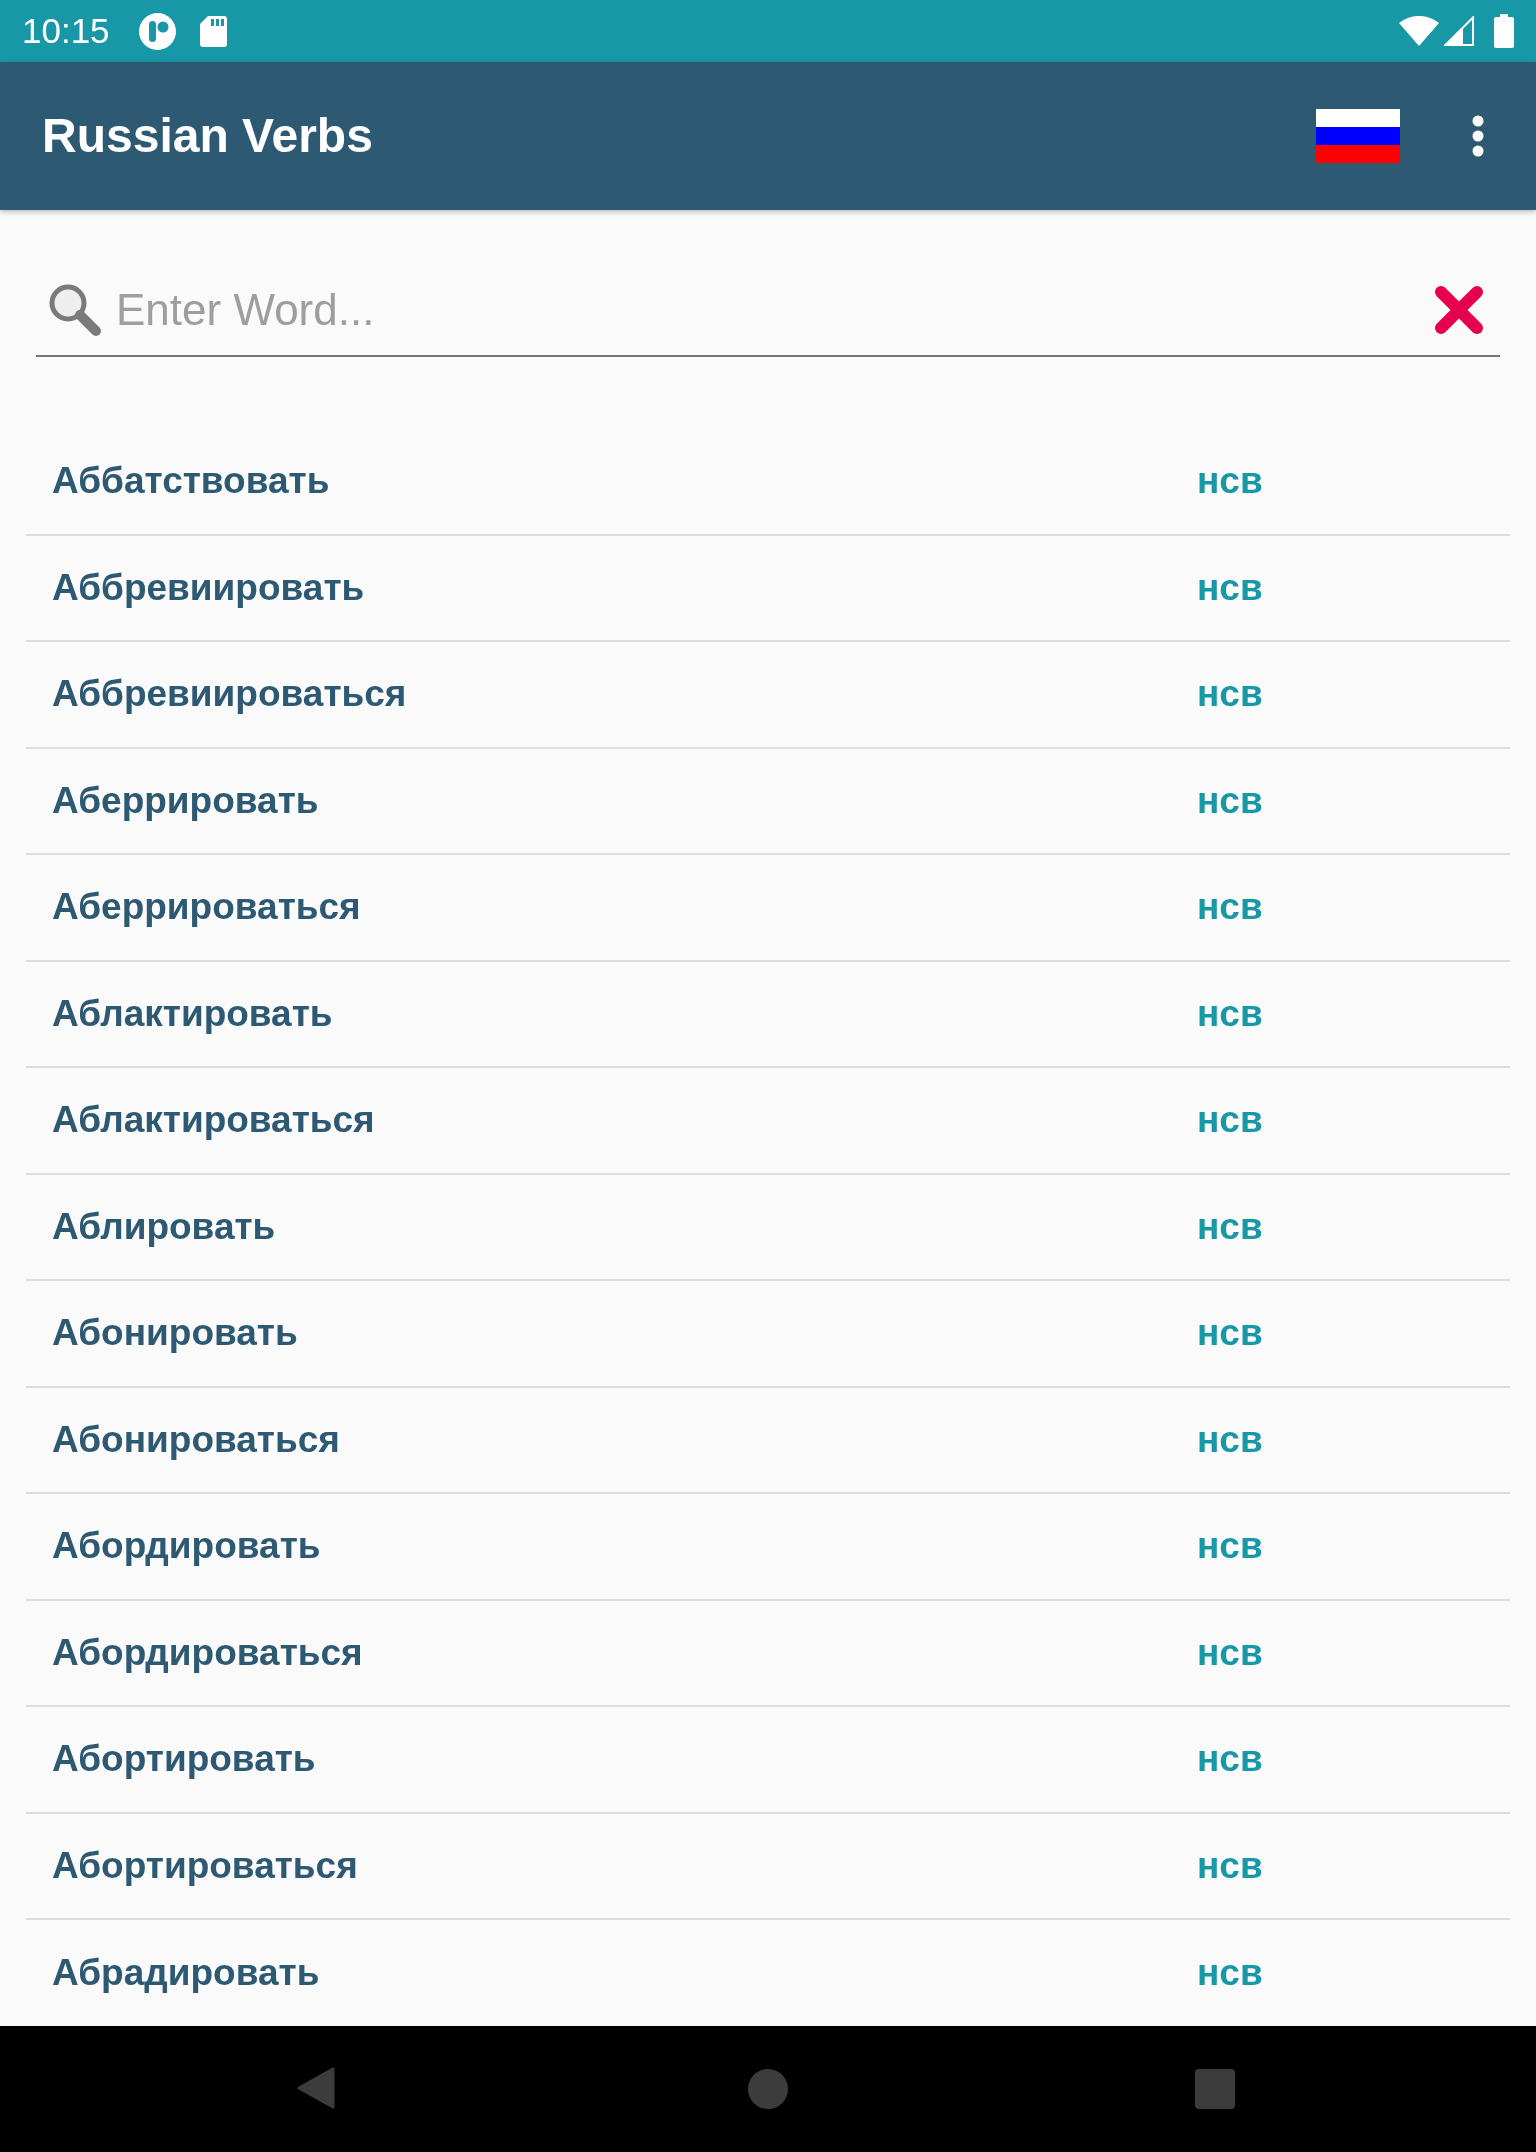  What do you see at coordinates (229, 694) in the screenshot?
I see `verb-name: Аббревиироваться` at bounding box center [229, 694].